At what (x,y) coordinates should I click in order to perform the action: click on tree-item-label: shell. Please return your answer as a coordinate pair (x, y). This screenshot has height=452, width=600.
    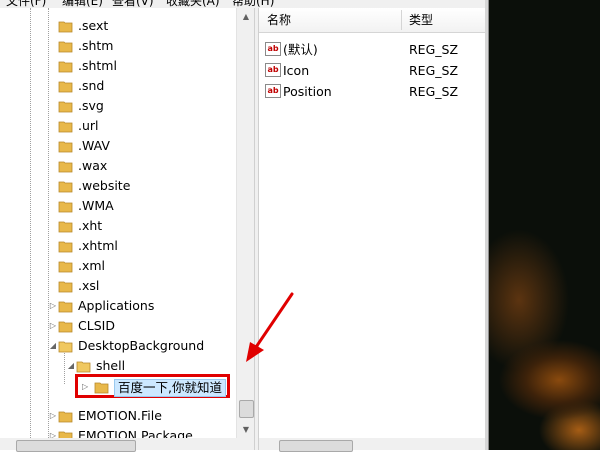
    Looking at the image, I should click on (111, 365).